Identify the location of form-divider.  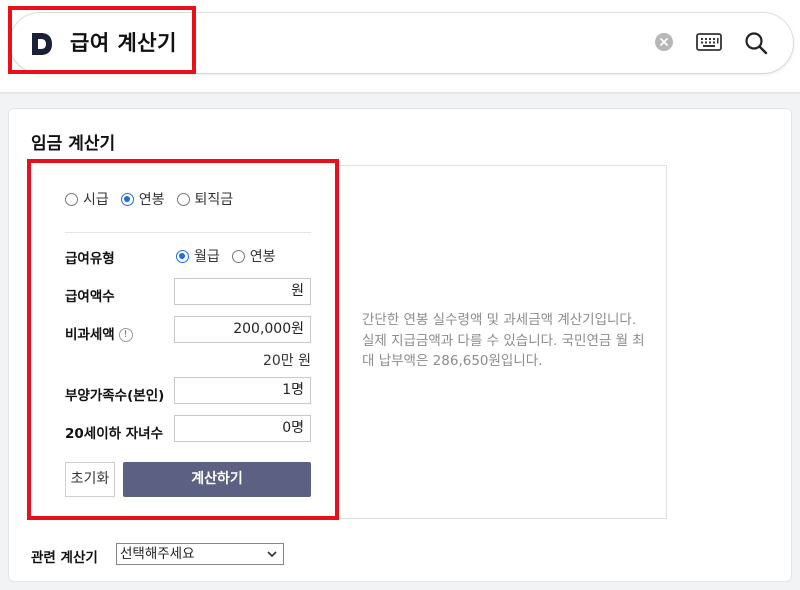
(188, 232).